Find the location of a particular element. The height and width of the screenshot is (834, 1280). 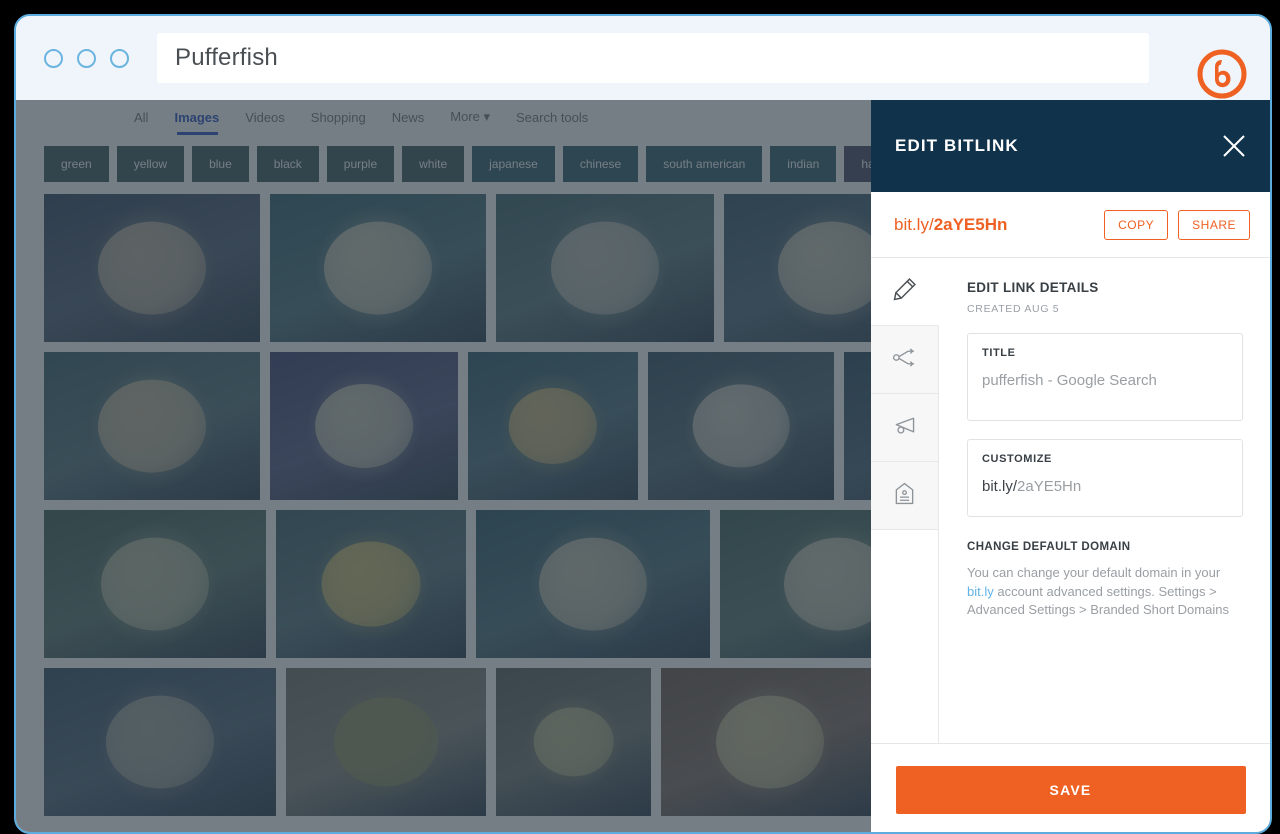

tab-share is located at coordinates (905, 360).